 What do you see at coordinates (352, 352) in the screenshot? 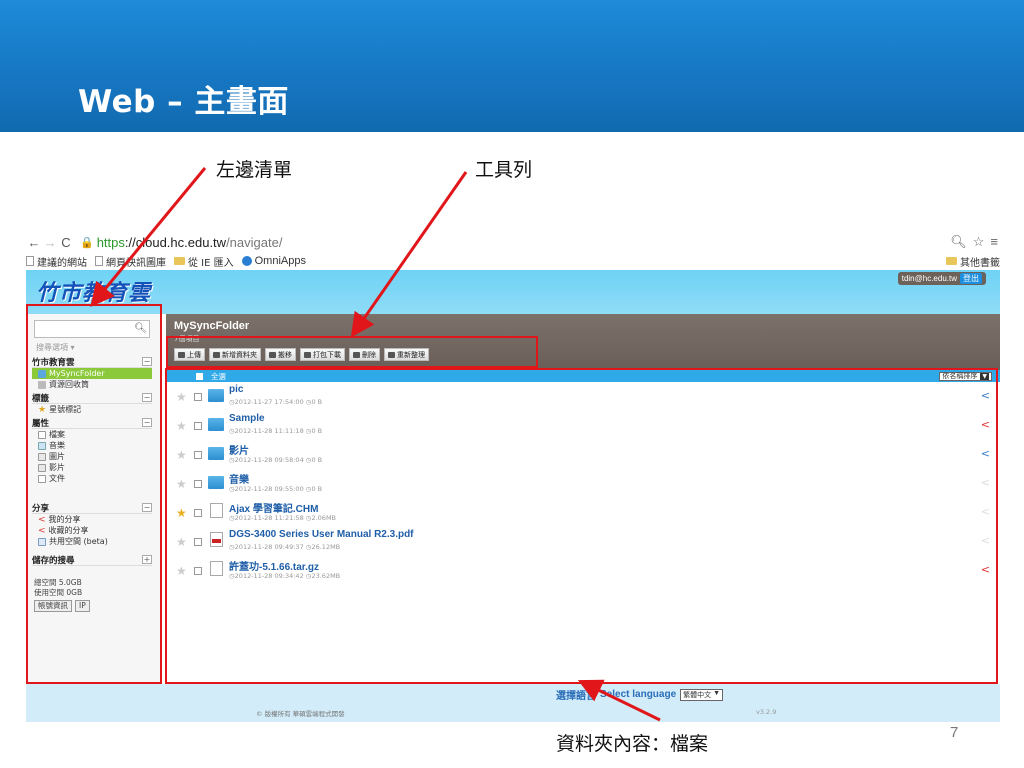
I see `annotation-box-toolbar` at bounding box center [352, 352].